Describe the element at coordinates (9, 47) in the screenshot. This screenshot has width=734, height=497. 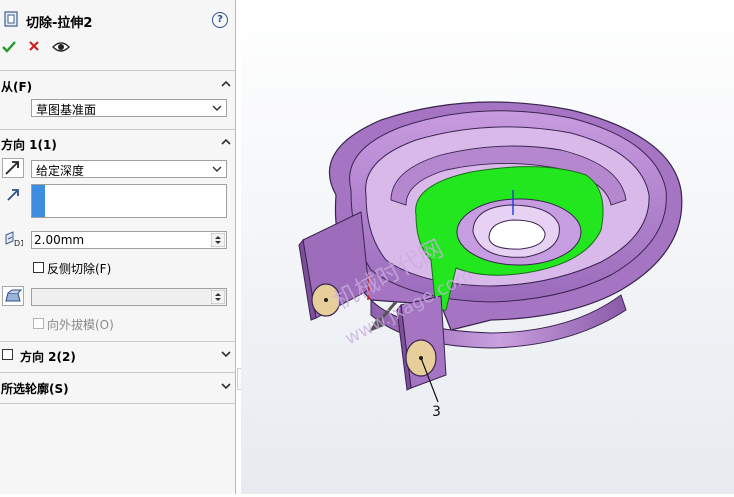
I see `ok-check-icon` at that location.